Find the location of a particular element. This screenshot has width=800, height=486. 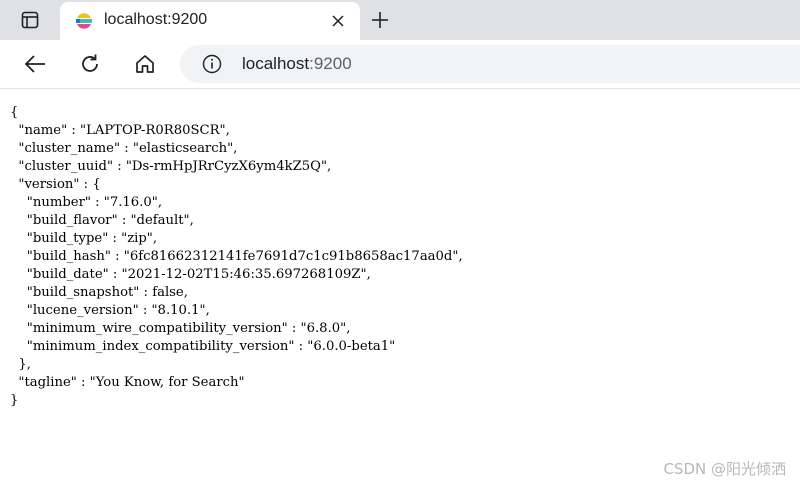

refresh-icon is located at coordinates (90, 63).